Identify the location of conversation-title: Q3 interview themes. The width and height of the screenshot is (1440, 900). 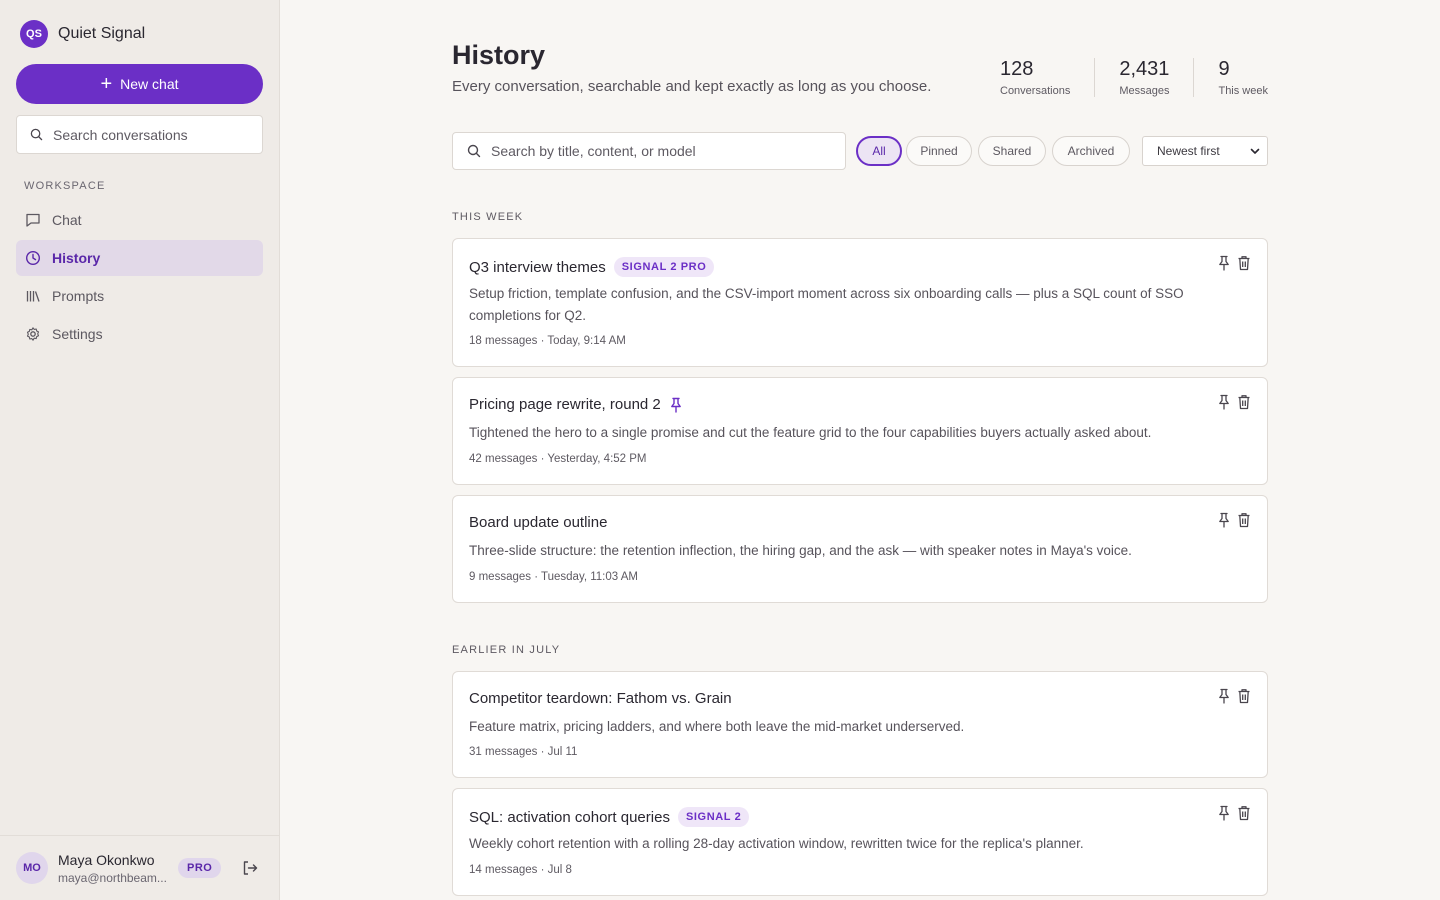
(537, 267).